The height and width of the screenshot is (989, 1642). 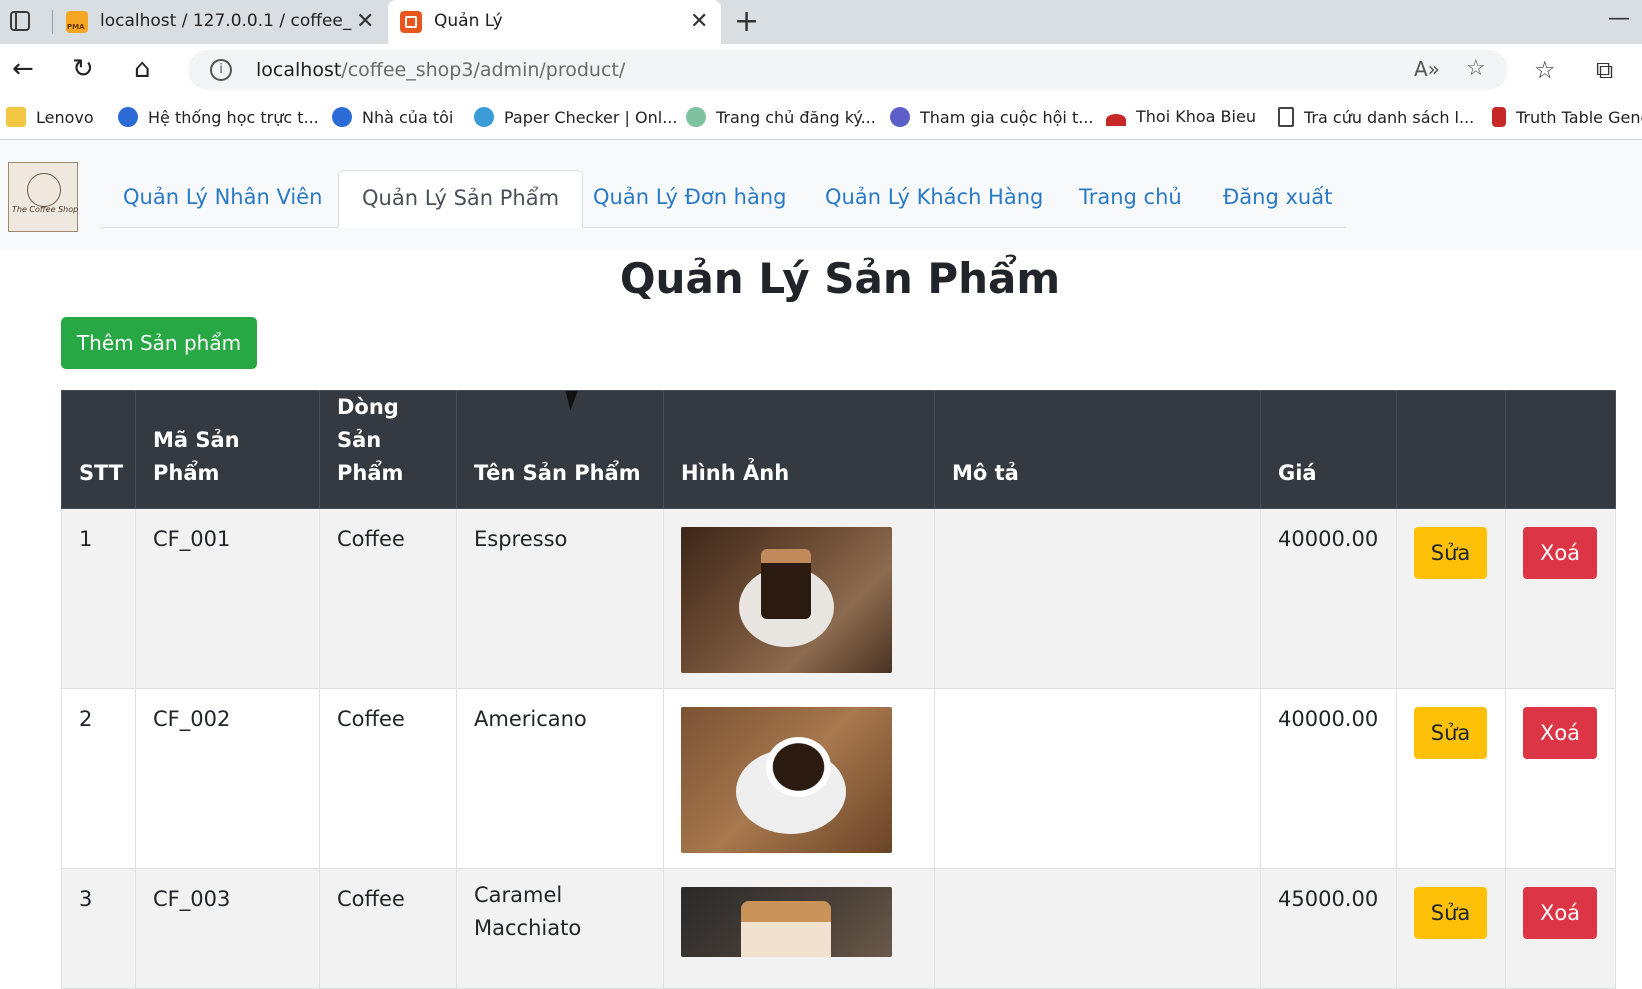 I want to click on home-icon: ⌂, so click(x=142, y=69).